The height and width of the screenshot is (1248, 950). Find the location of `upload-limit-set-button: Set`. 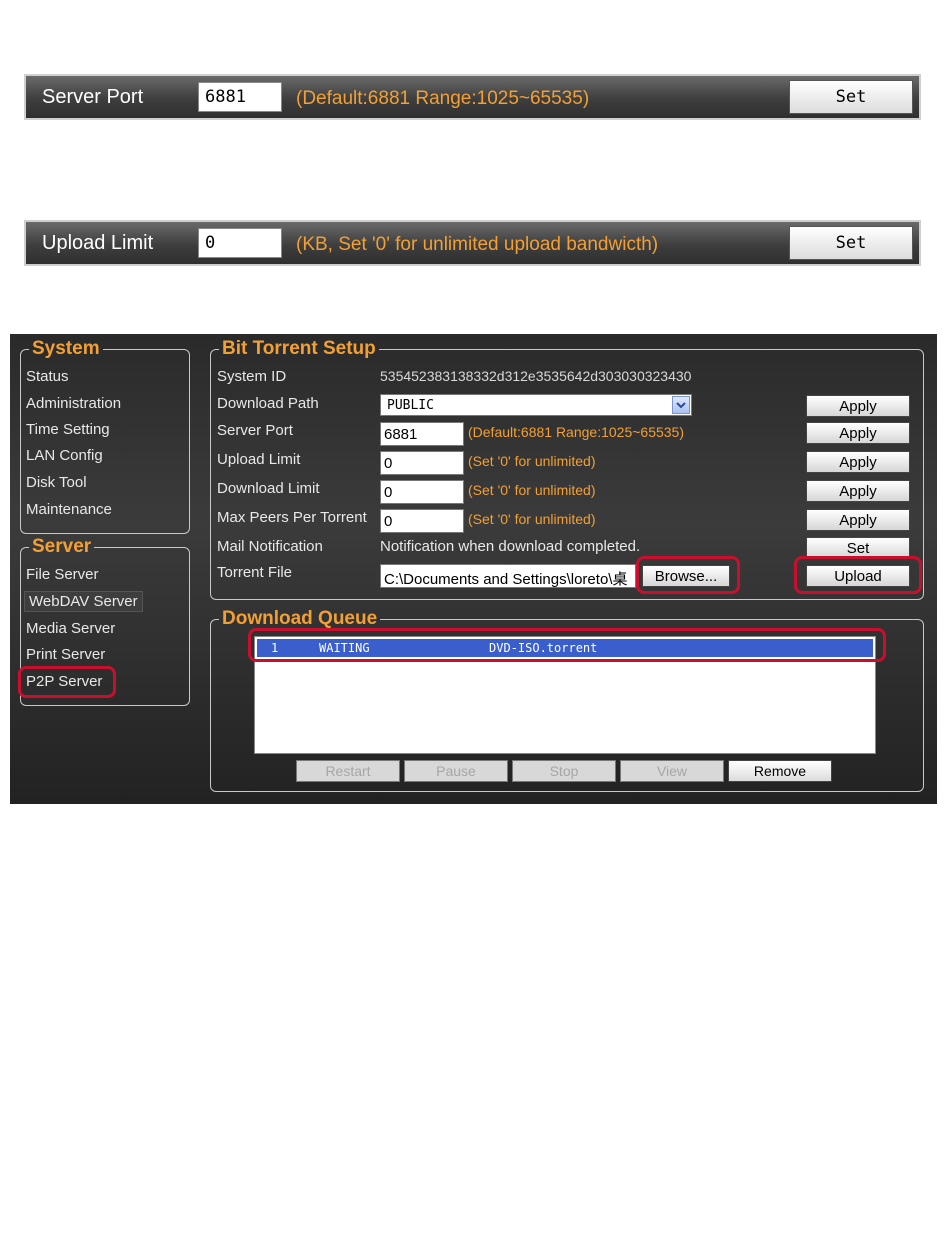

upload-limit-set-button: Set is located at coordinates (851, 243).